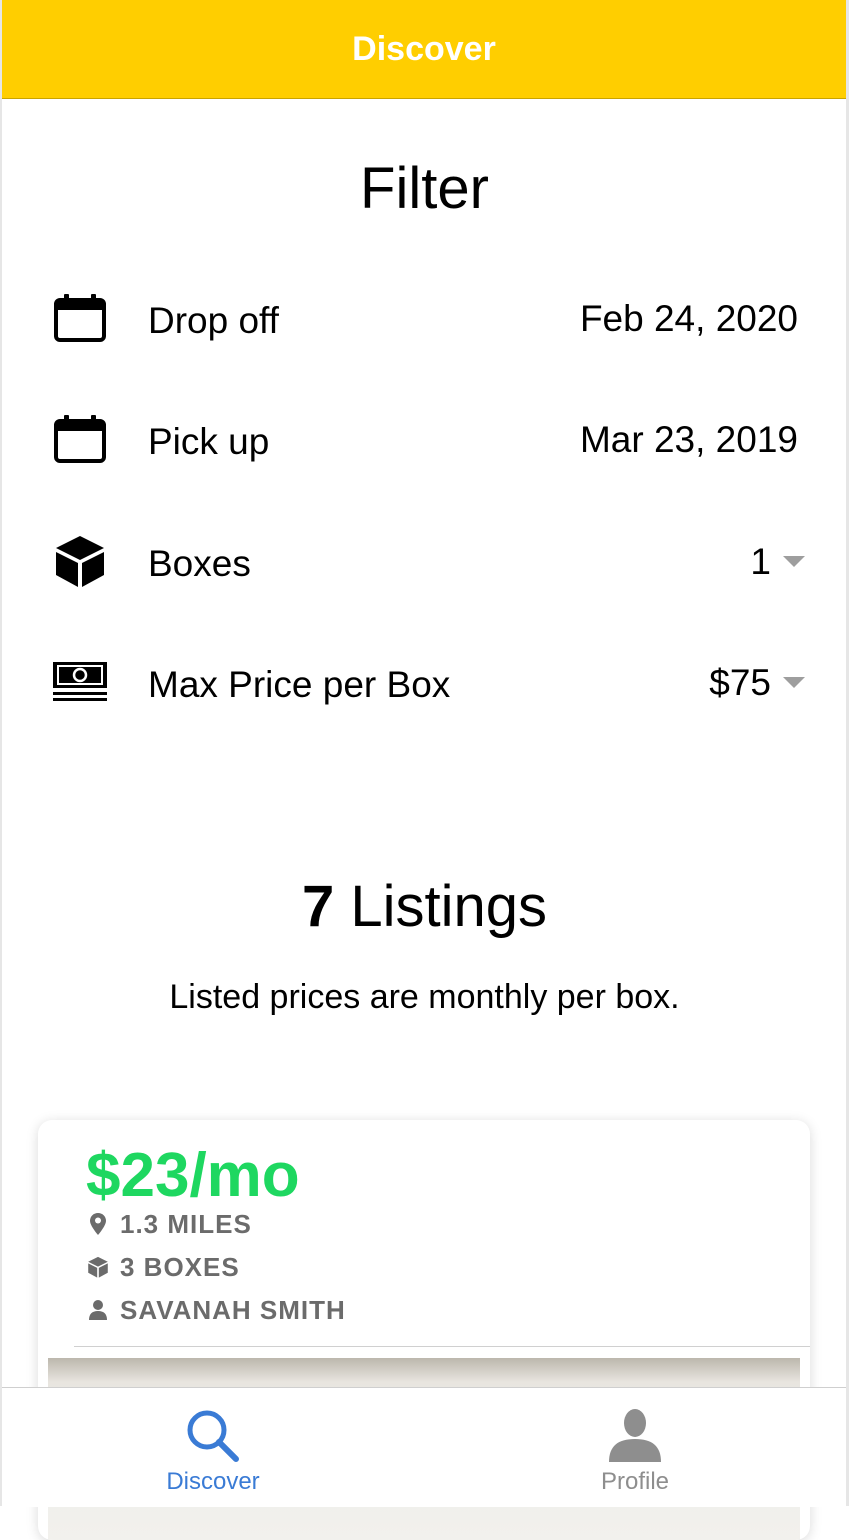  I want to click on tab-profile-label: Profile, so click(635, 1481).